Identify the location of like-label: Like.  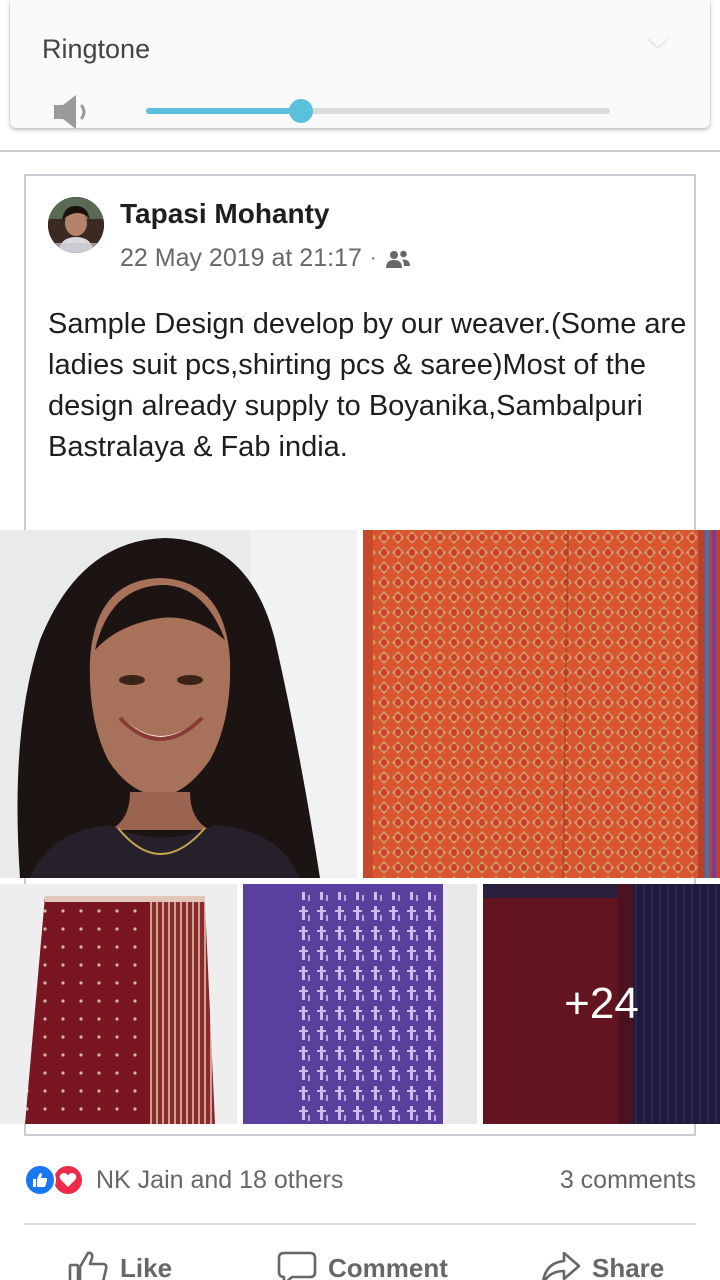
(146, 1266).